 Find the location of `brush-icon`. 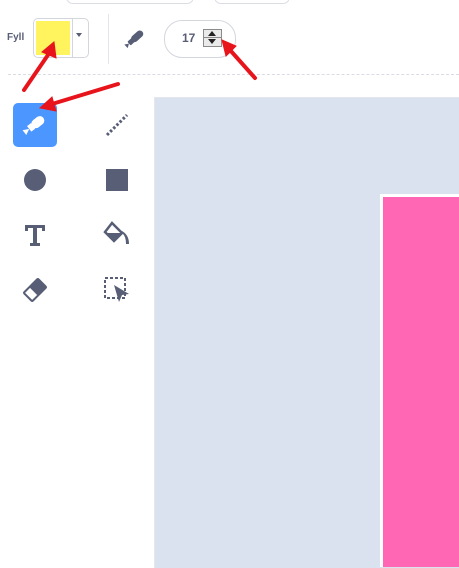

brush-icon is located at coordinates (33, 125).